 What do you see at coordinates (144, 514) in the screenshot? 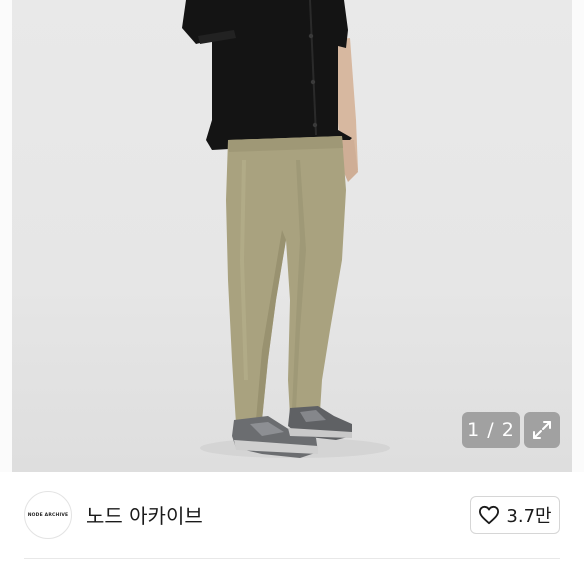
I see `seller-name: 노드 아카이브` at bounding box center [144, 514].